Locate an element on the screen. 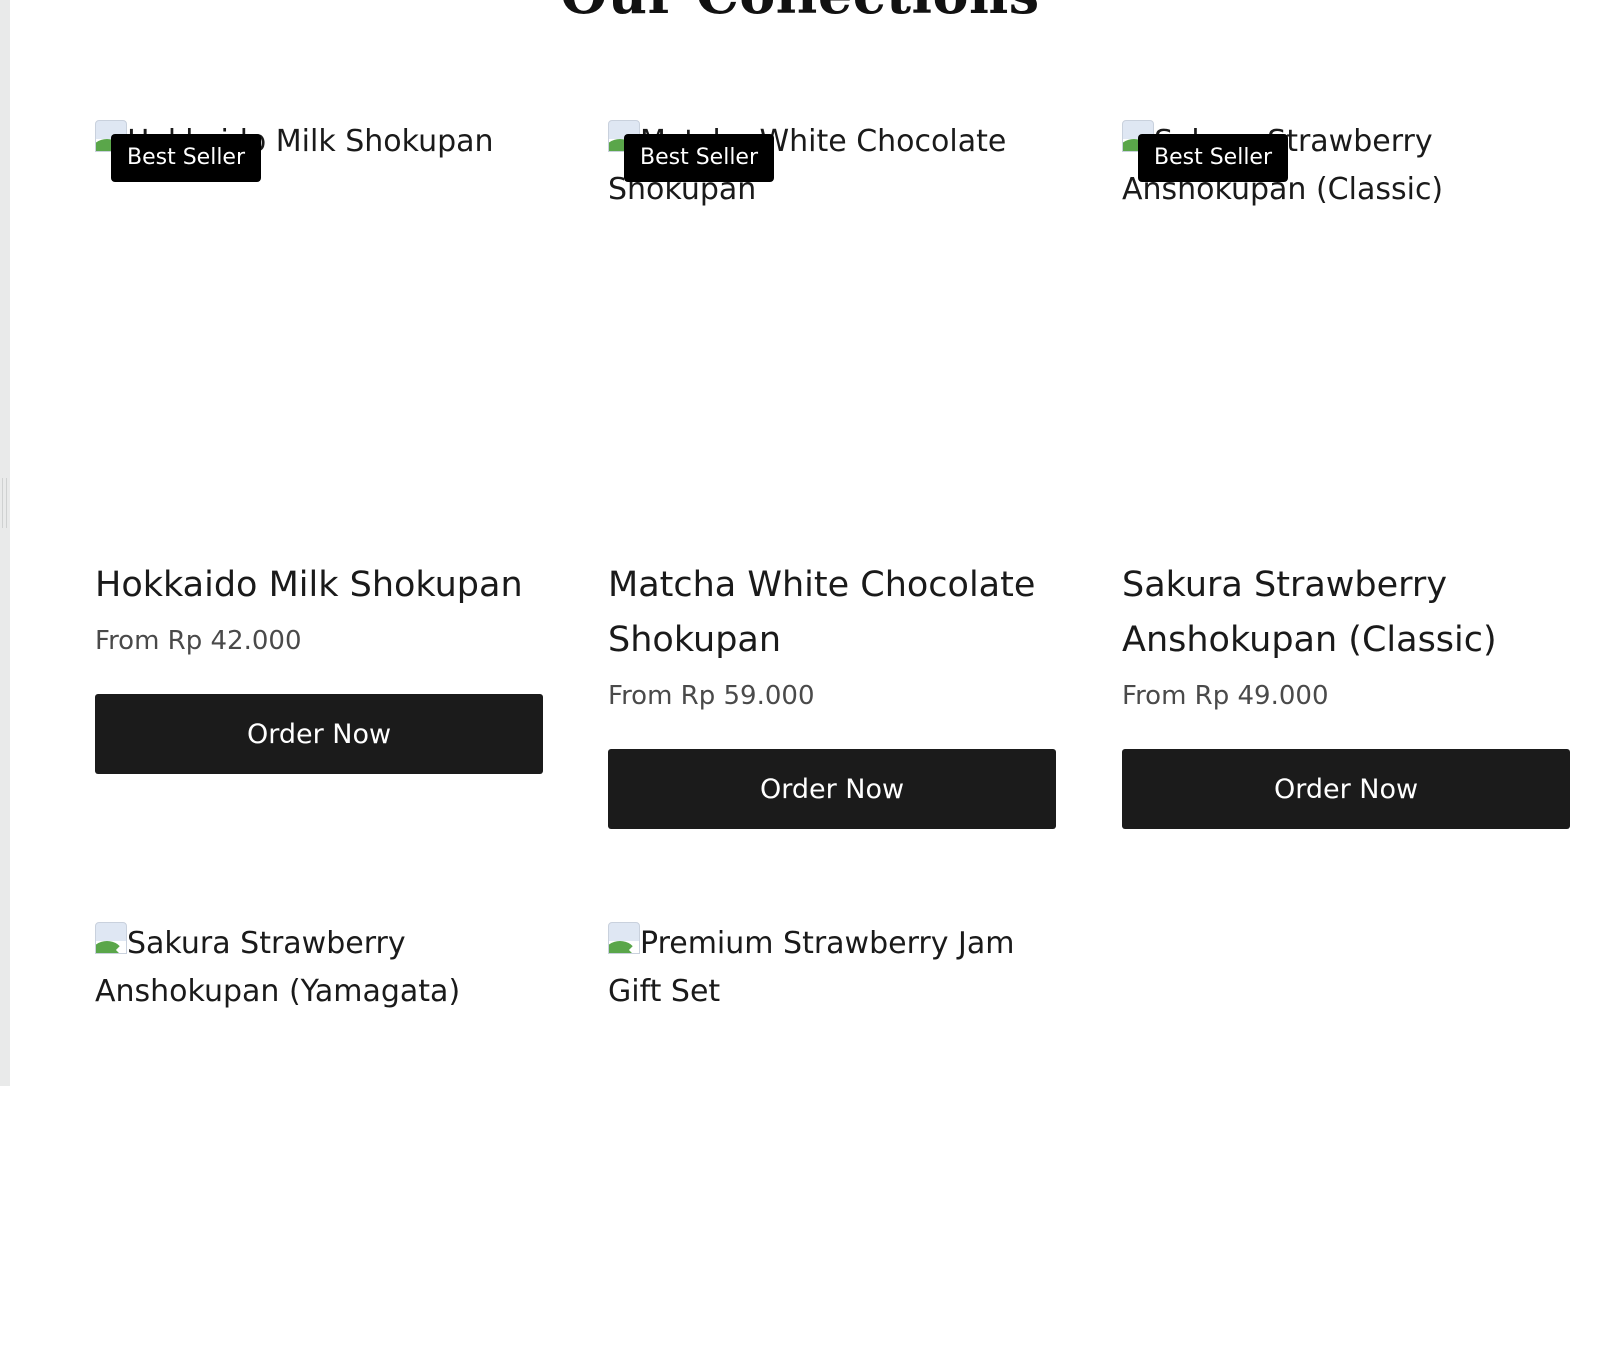 This screenshot has width=1600, height=1360. product-image: Sakura Strawberry Anshokupan (Yamagata) is located at coordinates (319, 968).